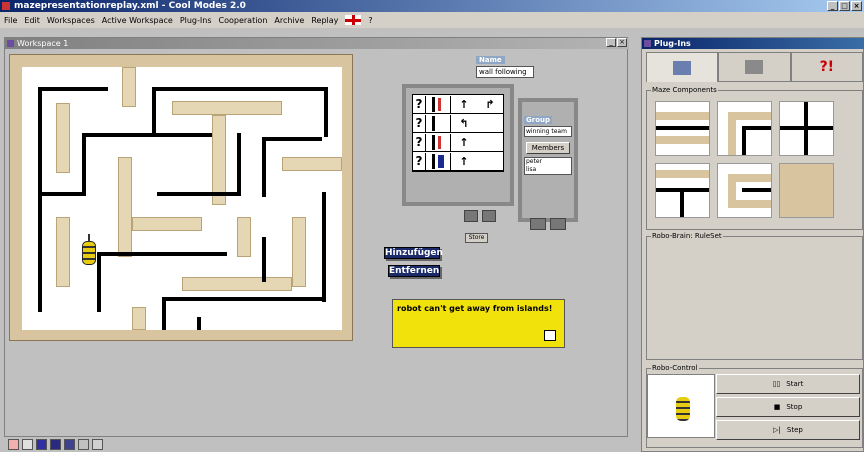 The image size is (864, 452). I want to click on plugin-tabs: ?!, so click(754, 67).